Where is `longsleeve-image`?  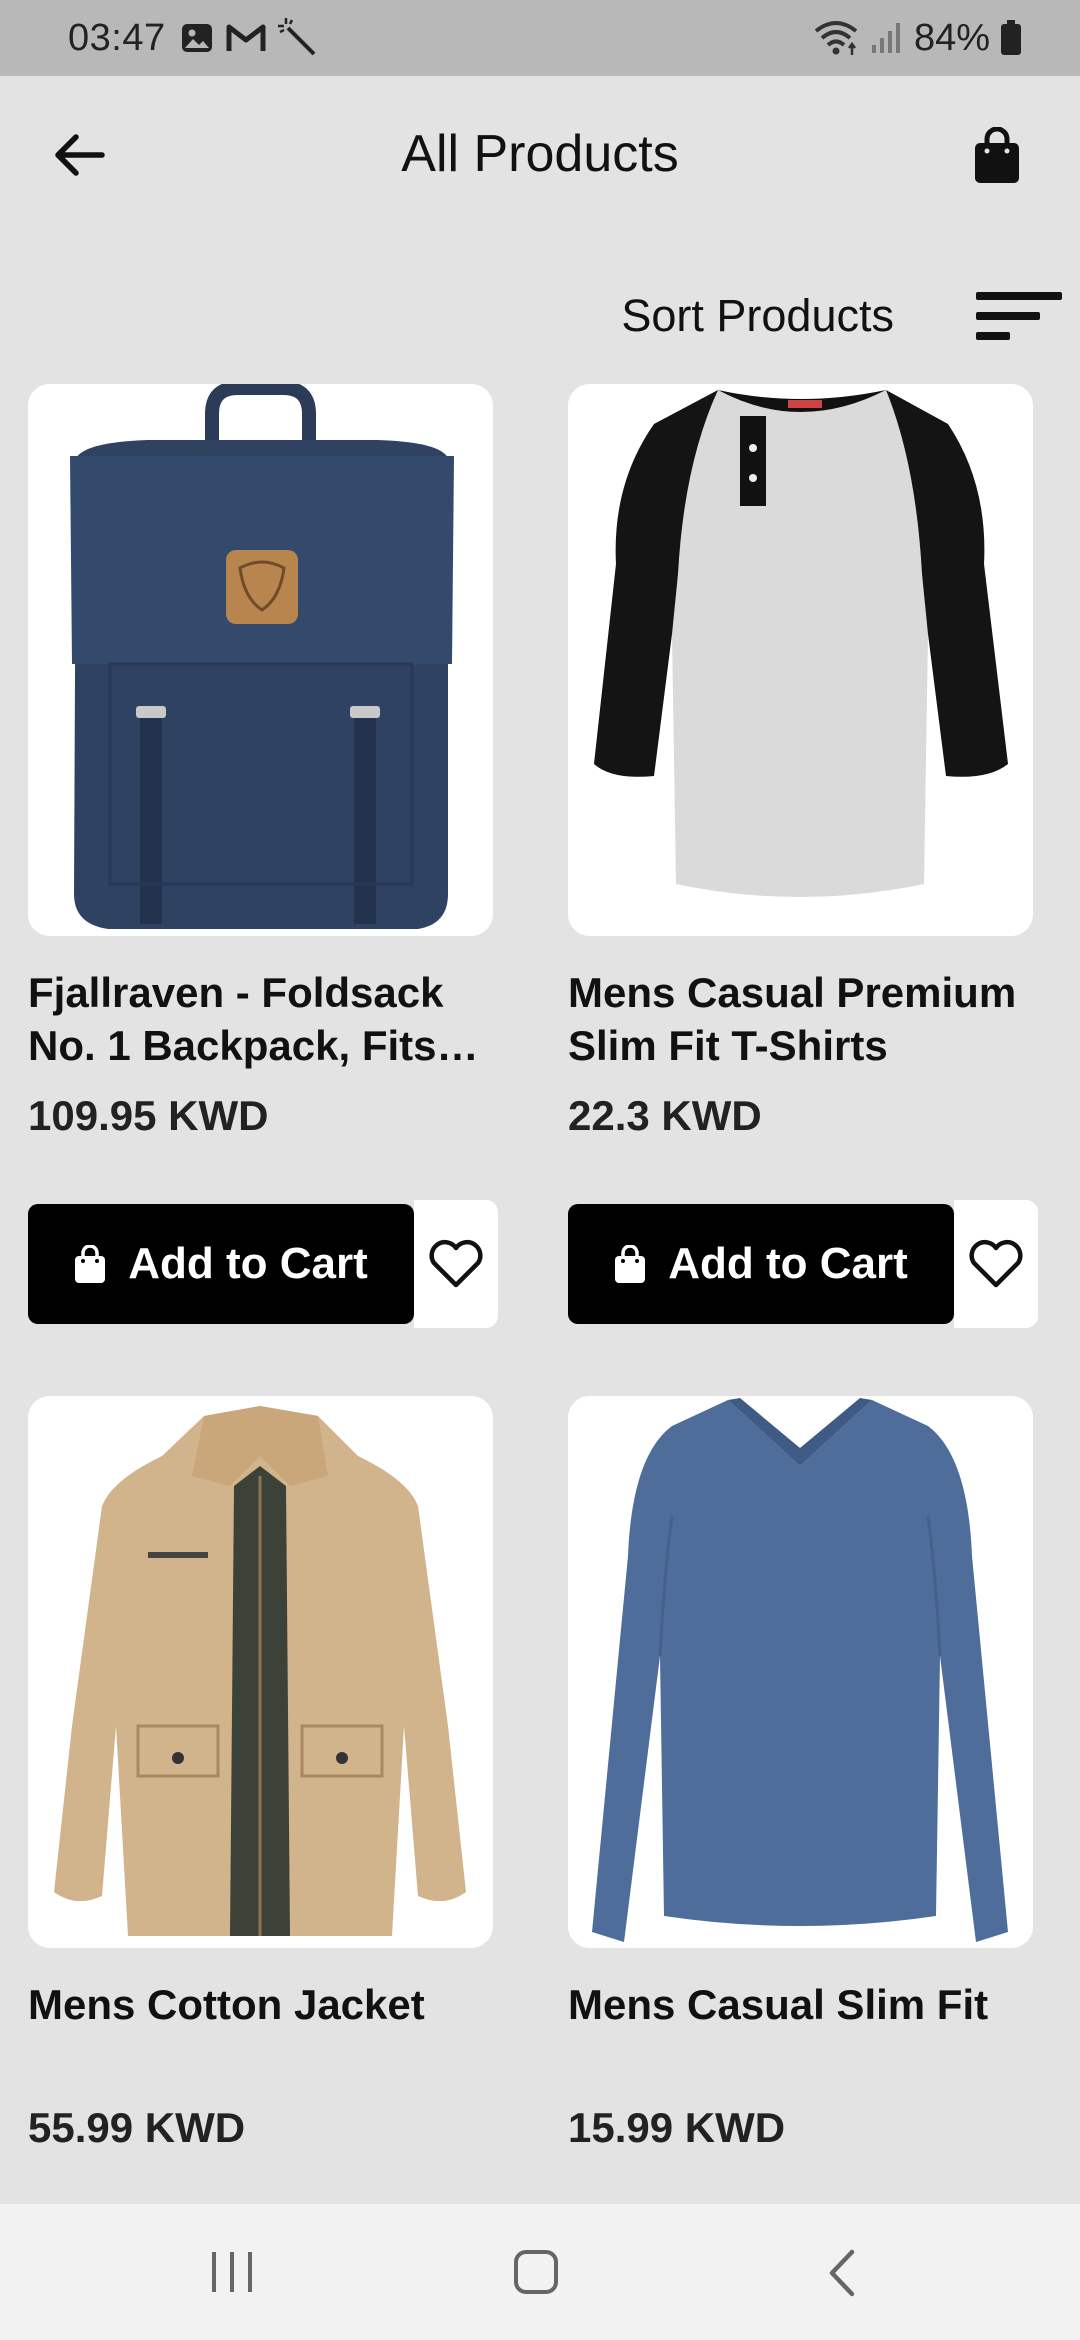 longsleeve-image is located at coordinates (800, 1672).